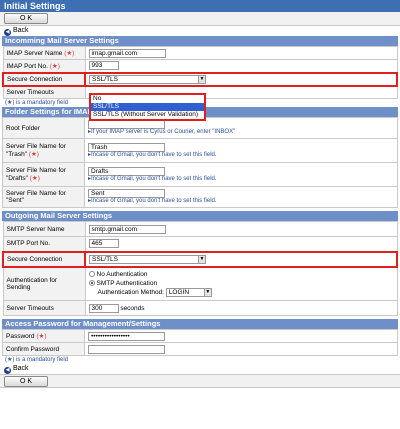 This screenshot has width=400, height=429. What do you see at coordinates (200, 31) in the screenshot?
I see `back-link-top: ◀ Back` at bounding box center [200, 31].